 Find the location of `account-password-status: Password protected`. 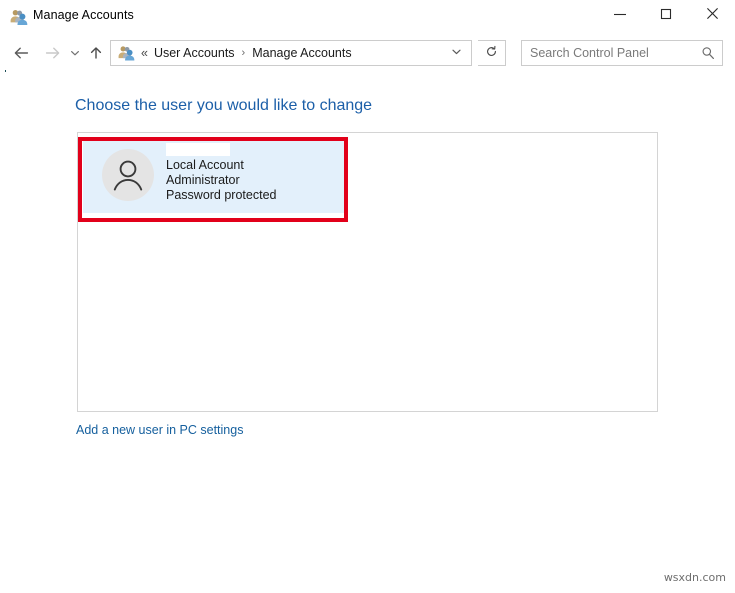

account-password-status: Password protected is located at coordinates (221, 195).